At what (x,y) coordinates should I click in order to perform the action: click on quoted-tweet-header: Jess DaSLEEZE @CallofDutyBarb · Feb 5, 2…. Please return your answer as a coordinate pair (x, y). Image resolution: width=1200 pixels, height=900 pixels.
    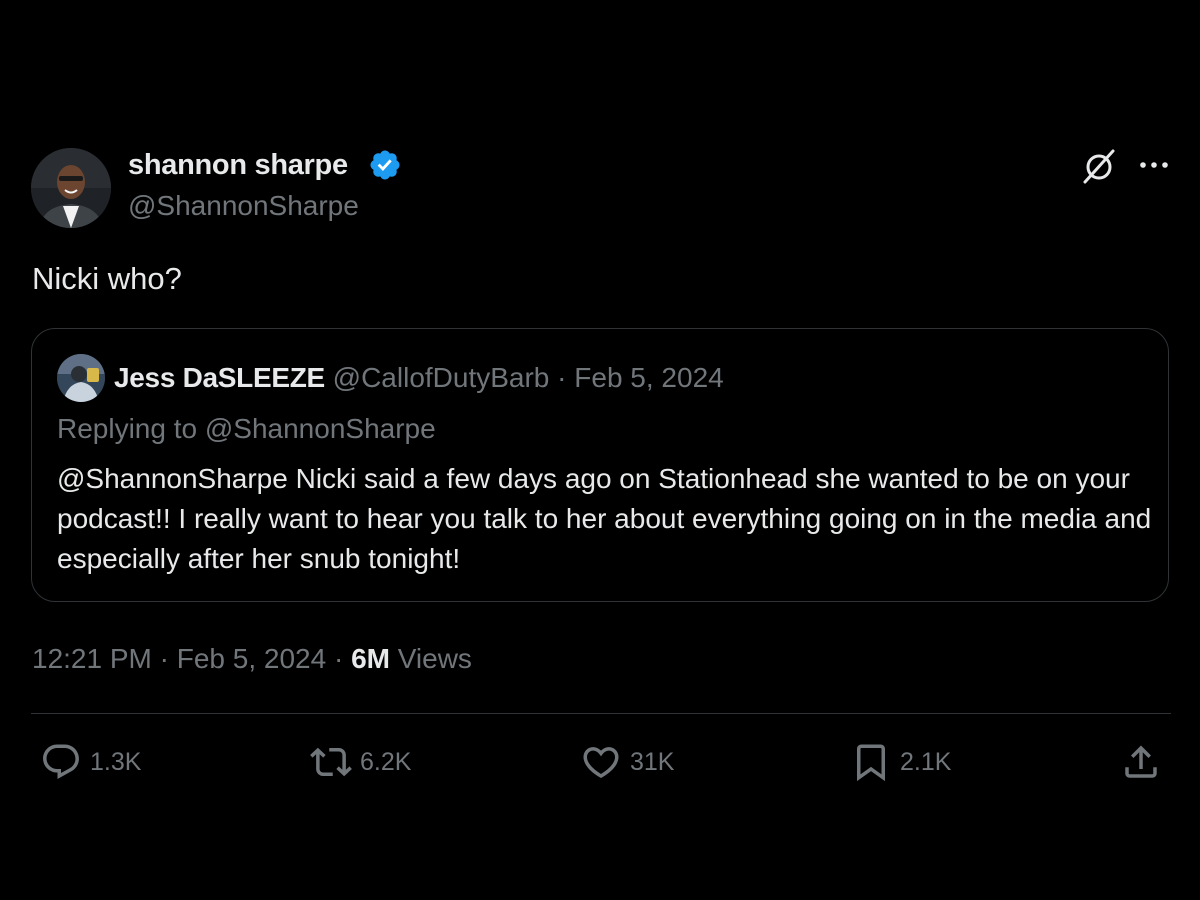
    Looking at the image, I should click on (419, 378).